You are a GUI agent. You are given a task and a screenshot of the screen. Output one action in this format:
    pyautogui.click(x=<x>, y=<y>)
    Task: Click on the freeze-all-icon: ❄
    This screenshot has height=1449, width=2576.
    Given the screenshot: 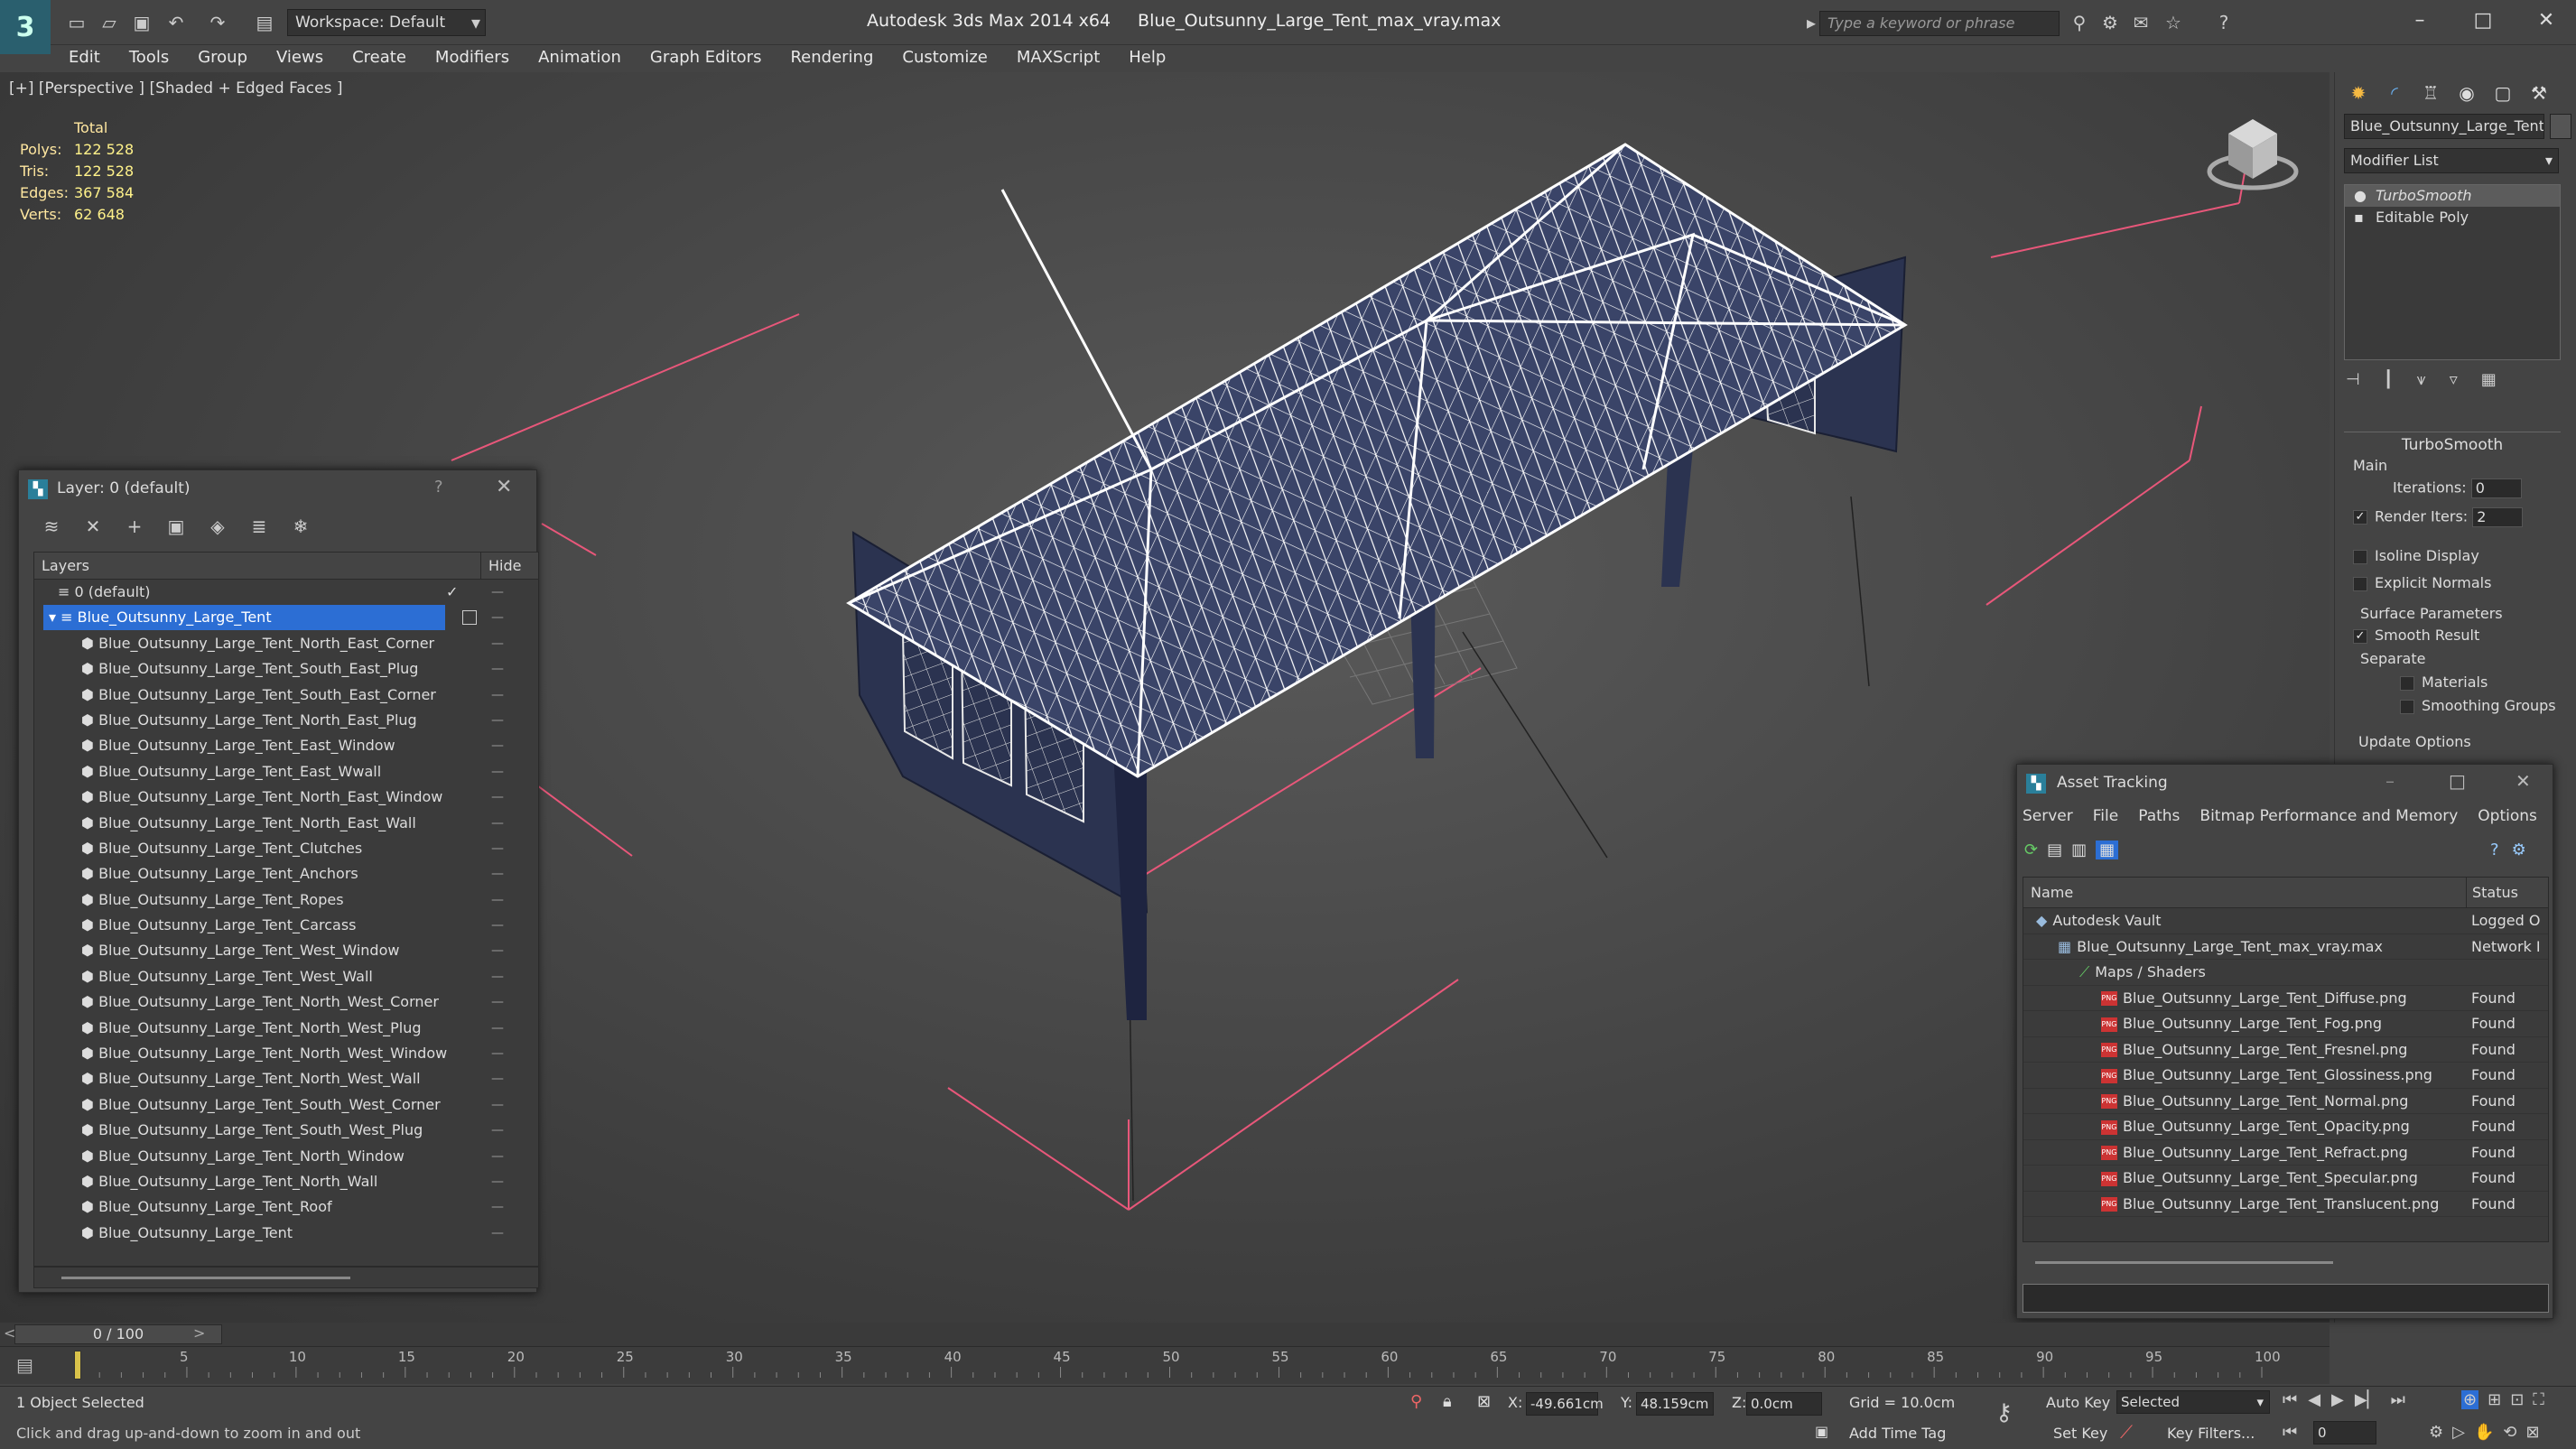 What is the action you would take?
    pyautogui.click(x=300, y=526)
    